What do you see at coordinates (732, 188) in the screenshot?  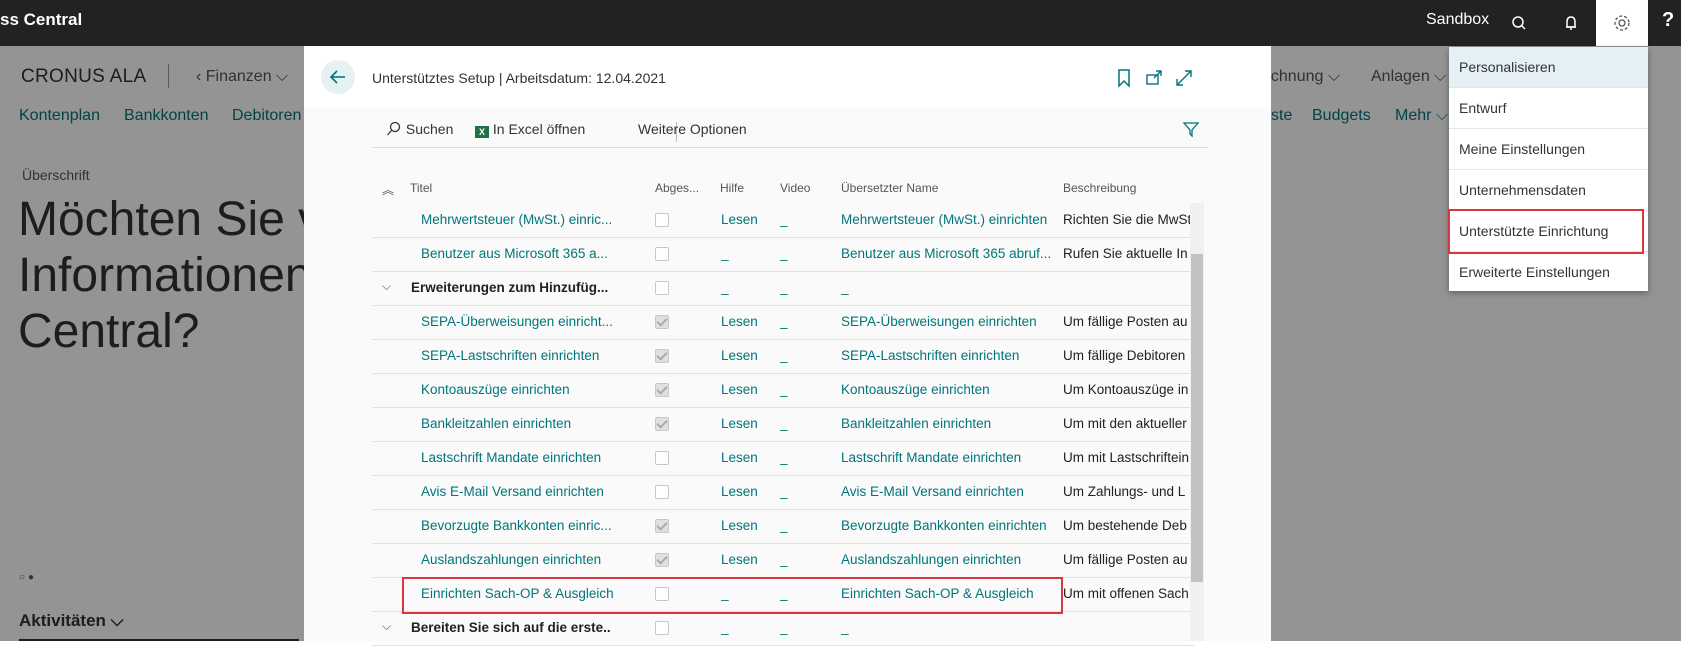 I see `column-header-help: Hilfe` at bounding box center [732, 188].